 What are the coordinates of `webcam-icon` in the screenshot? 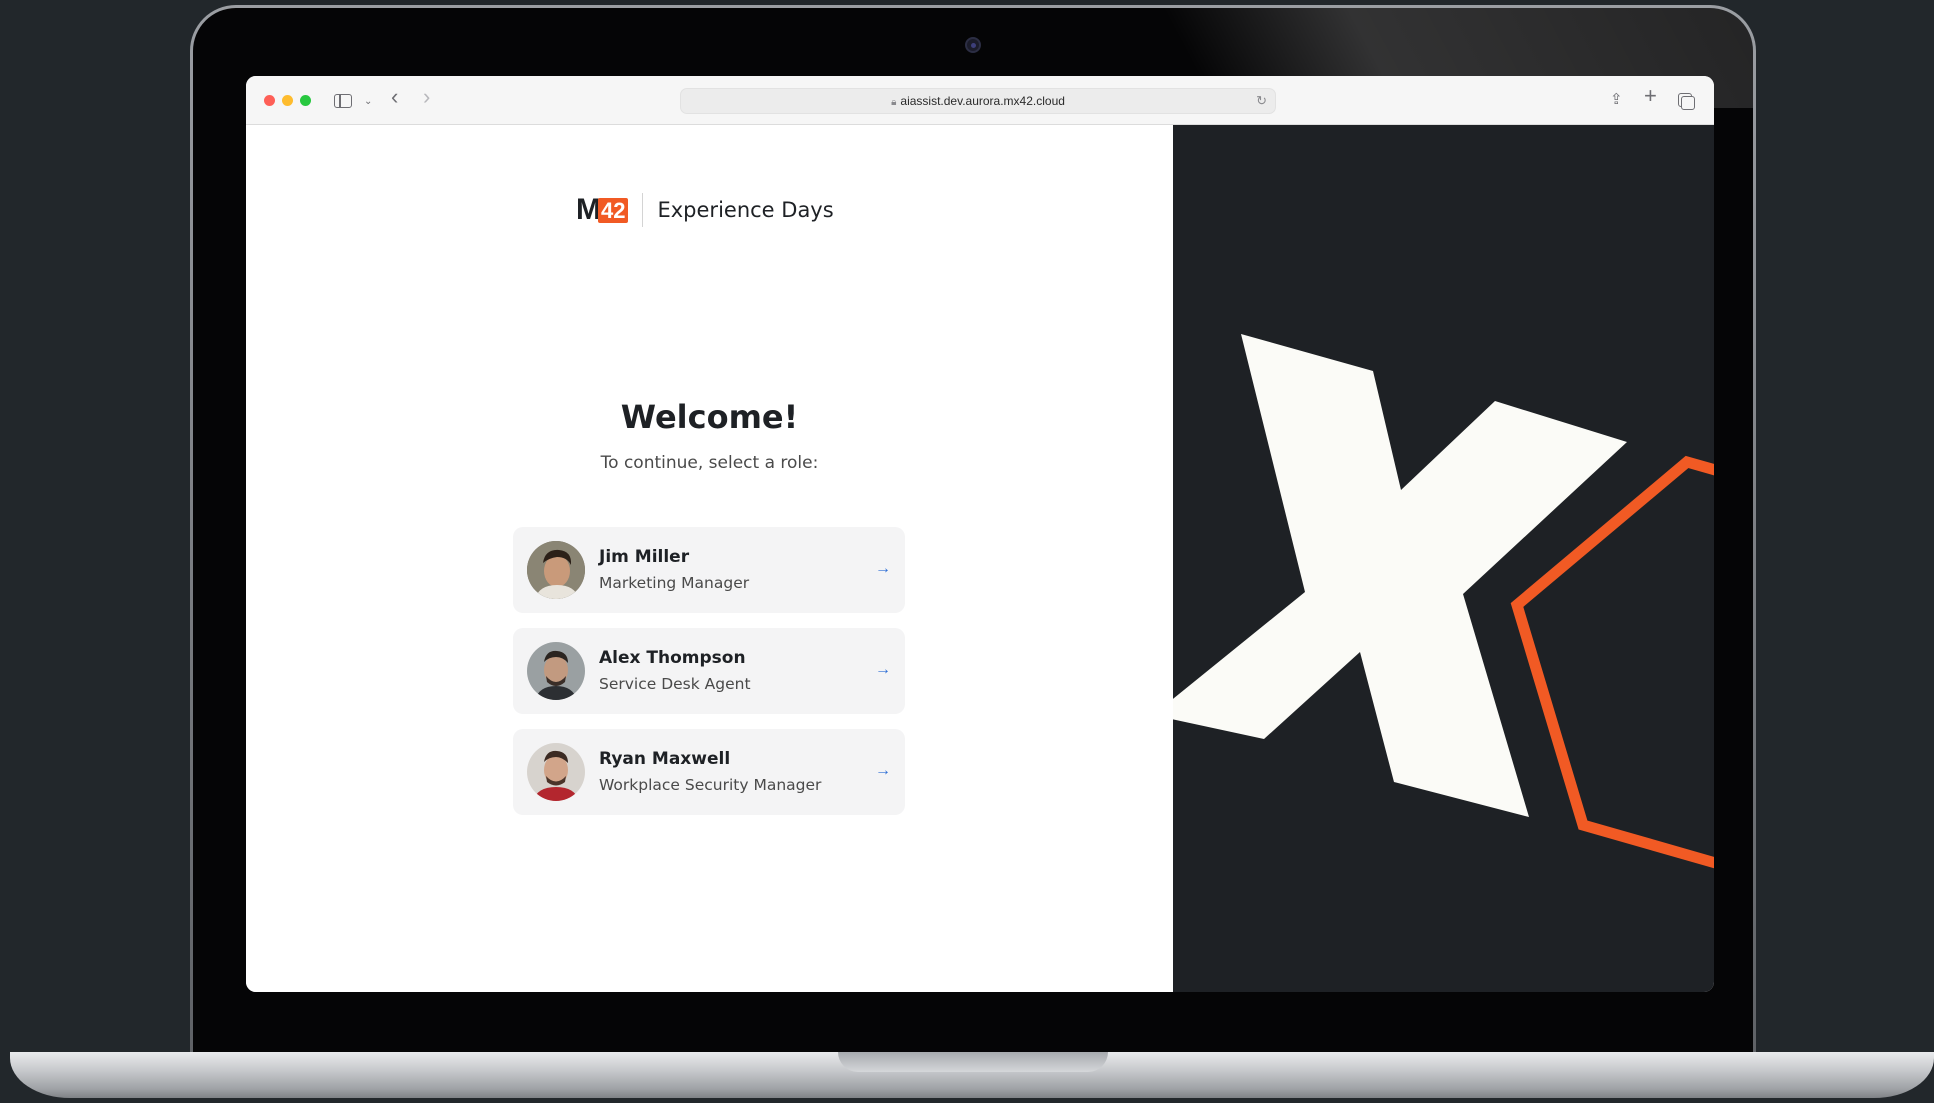 It's located at (973, 45).